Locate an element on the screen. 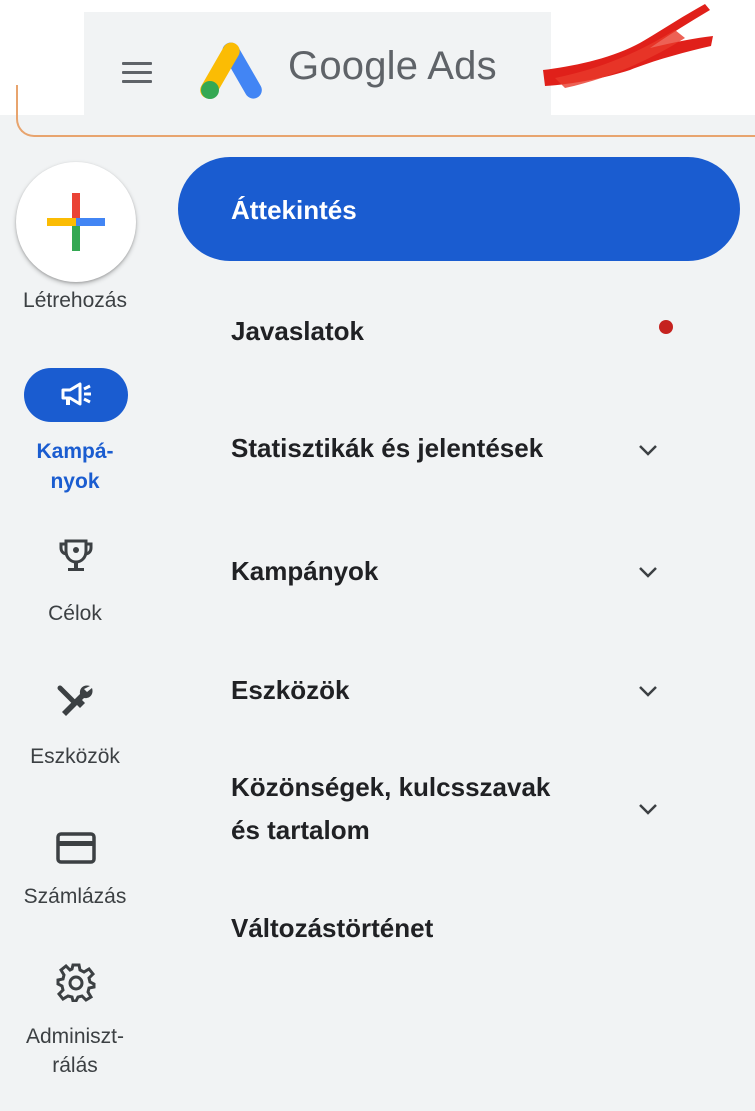 This screenshot has height=1111, width=755. admin-rail-label-1: Adminiszt- is located at coordinates (75, 1036).